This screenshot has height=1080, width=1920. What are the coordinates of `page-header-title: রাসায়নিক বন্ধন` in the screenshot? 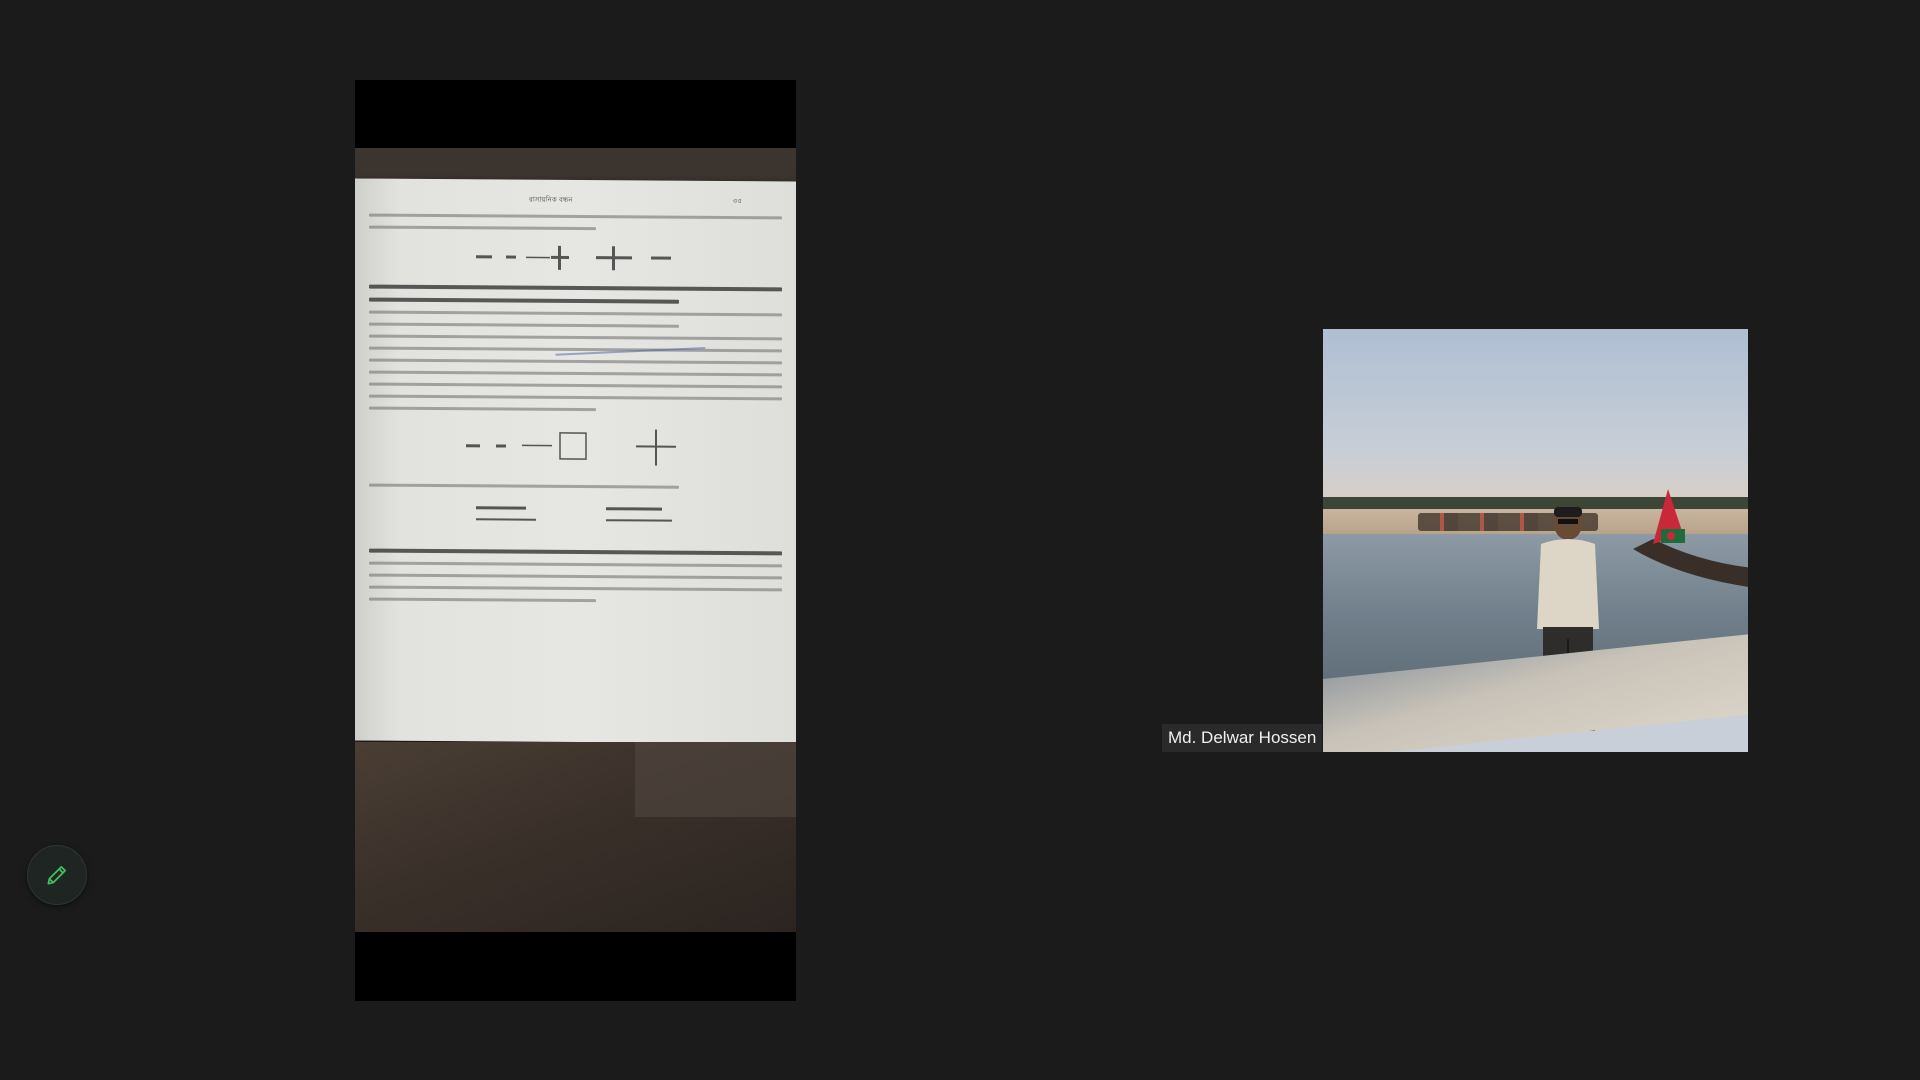 It's located at (551, 199).